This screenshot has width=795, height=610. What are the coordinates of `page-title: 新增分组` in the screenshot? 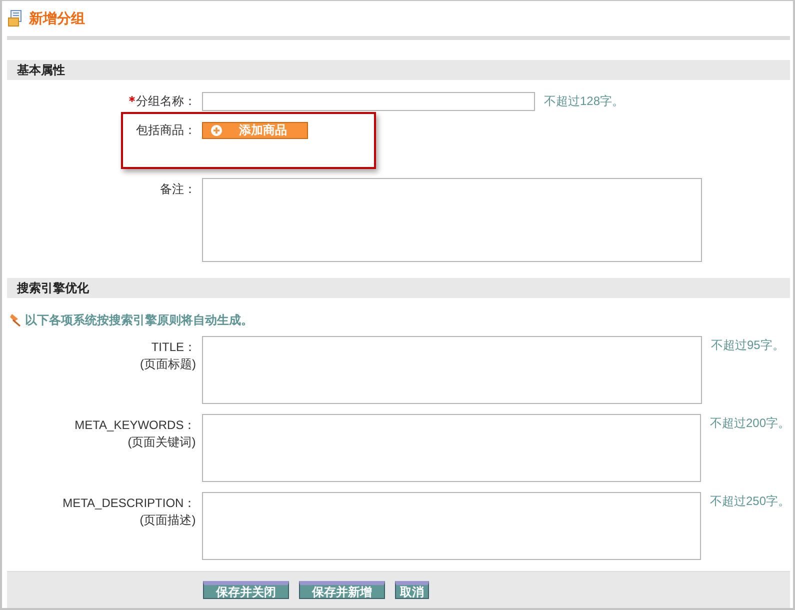 It's located at (57, 19).